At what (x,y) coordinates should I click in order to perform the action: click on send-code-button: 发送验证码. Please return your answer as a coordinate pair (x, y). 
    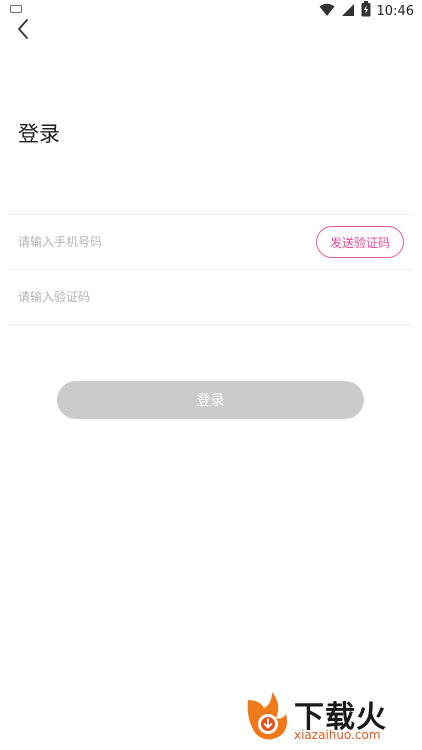
    Looking at the image, I should click on (360, 242).